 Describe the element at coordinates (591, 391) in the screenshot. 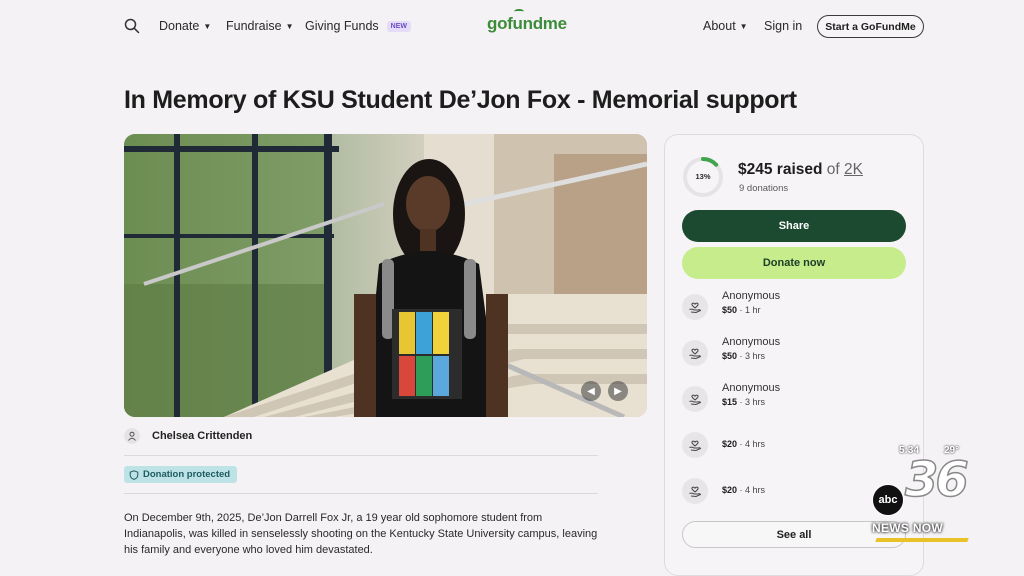

I see `previous-photo-button: ◀` at that location.